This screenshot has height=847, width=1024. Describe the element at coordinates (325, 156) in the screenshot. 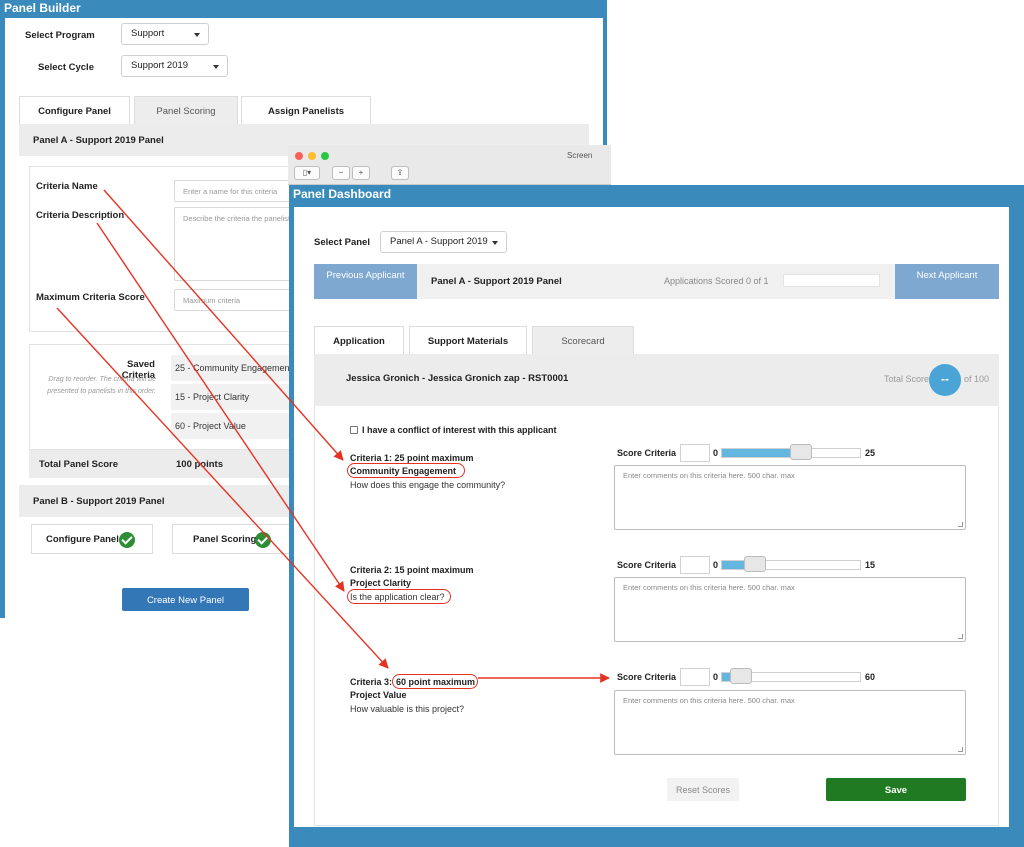

I see `zoom-window-icon` at that location.